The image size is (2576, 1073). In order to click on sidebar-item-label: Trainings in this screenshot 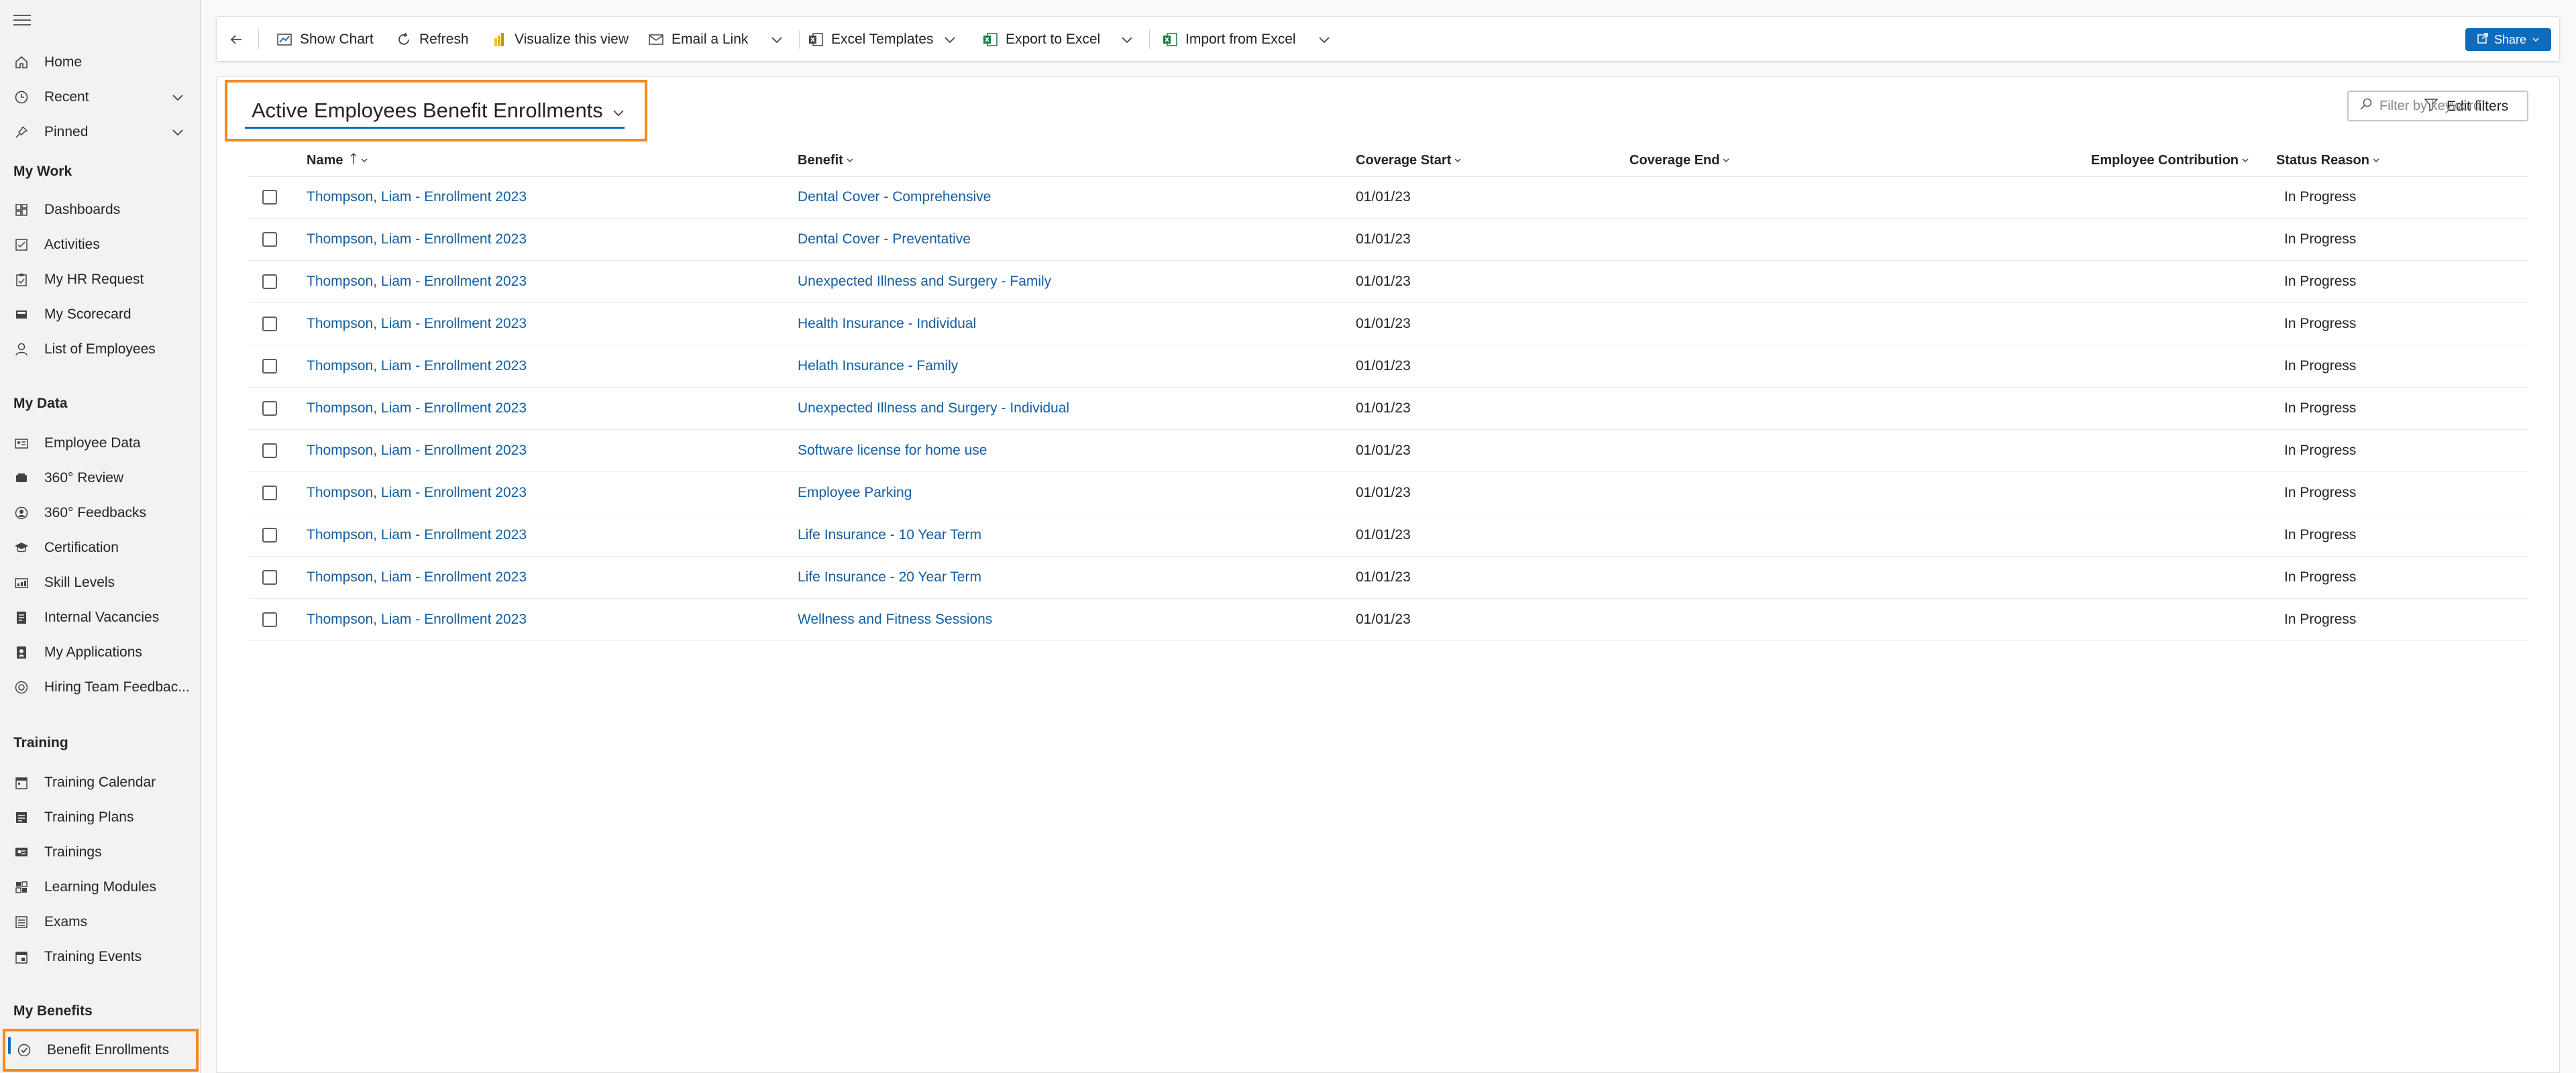, I will do `click(73, 852)`.